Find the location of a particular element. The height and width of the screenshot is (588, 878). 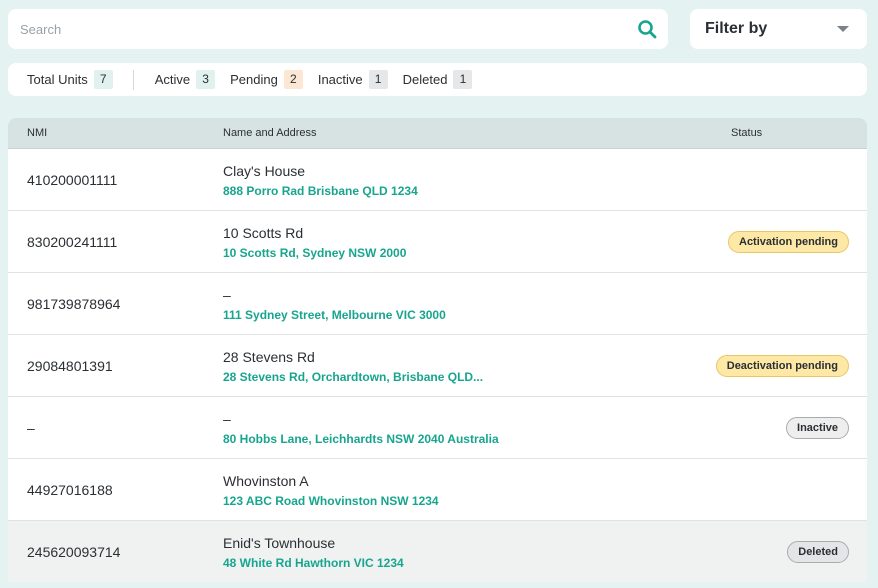

count-total-label: Total Units is located at coordinates (57, 79).